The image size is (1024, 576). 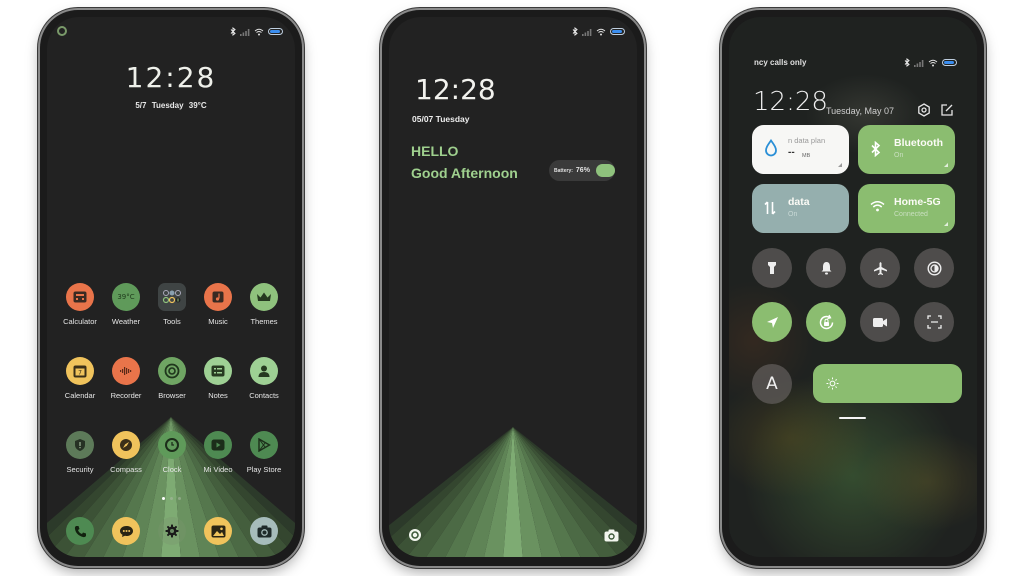 I want to click on app-music: Music, so click(x=218, y=304).